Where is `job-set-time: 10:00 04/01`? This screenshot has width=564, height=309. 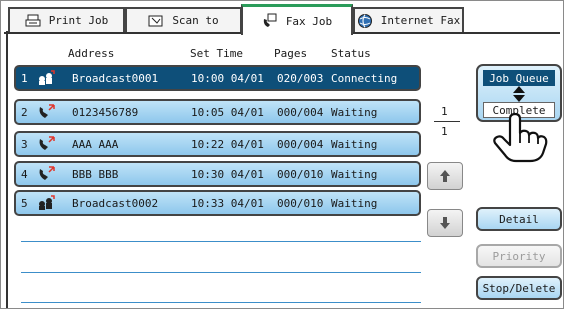
job-set-time: 10:00 04/01 is located at coordinates (227, 78).